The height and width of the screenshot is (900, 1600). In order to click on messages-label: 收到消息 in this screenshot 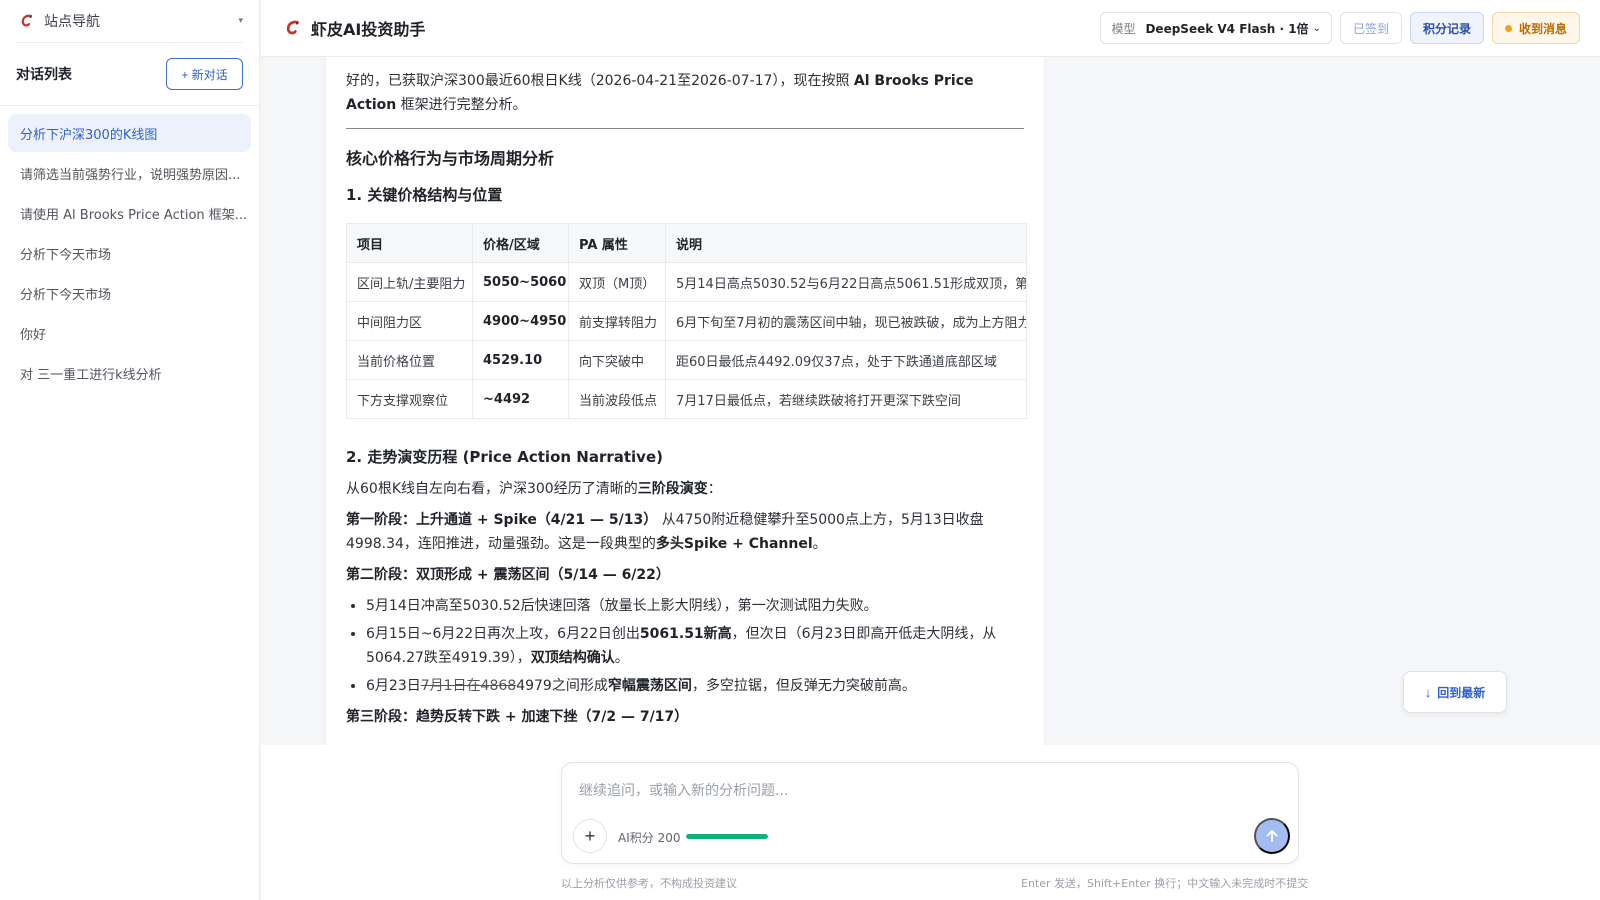, I will do `click(1542, 28)`.